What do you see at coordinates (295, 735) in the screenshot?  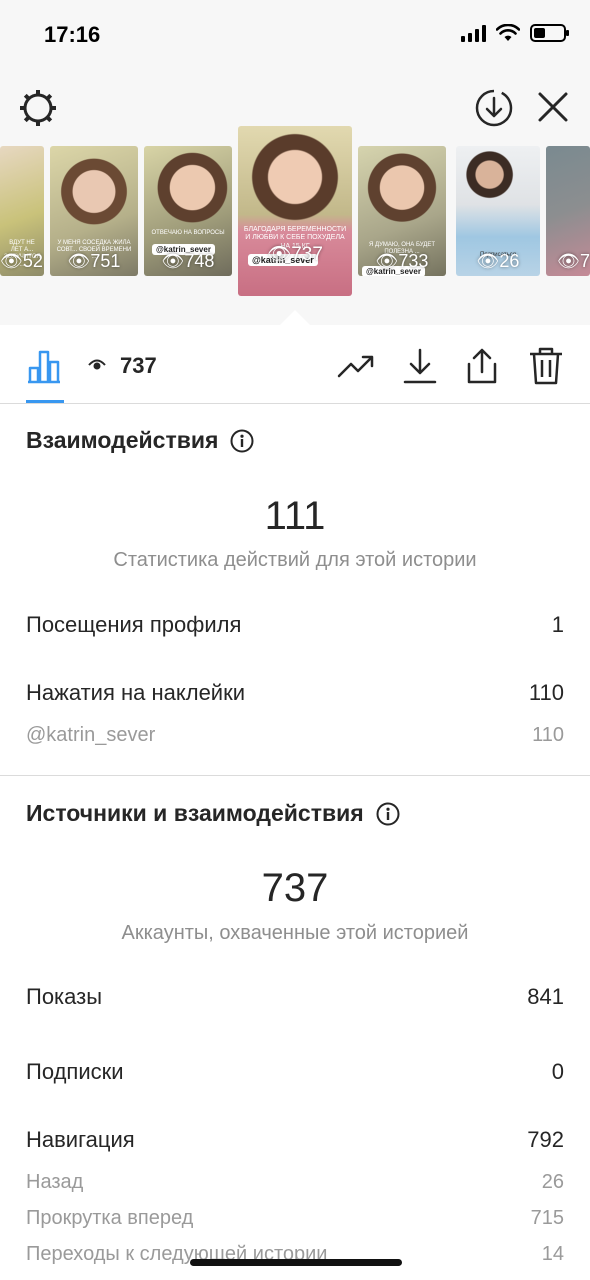 I see `stat-subrow-mention: @katrin_sever 110` at bounding box center [295, 735].